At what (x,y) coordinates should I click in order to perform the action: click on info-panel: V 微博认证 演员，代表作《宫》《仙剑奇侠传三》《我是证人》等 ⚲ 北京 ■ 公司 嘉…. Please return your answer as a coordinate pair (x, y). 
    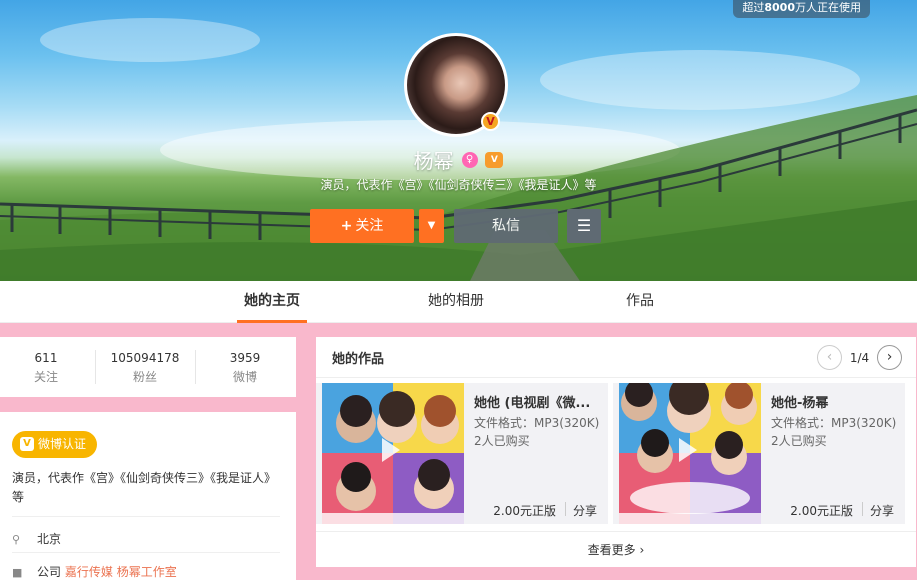
    Looking at the image, I should click on (148, 496).